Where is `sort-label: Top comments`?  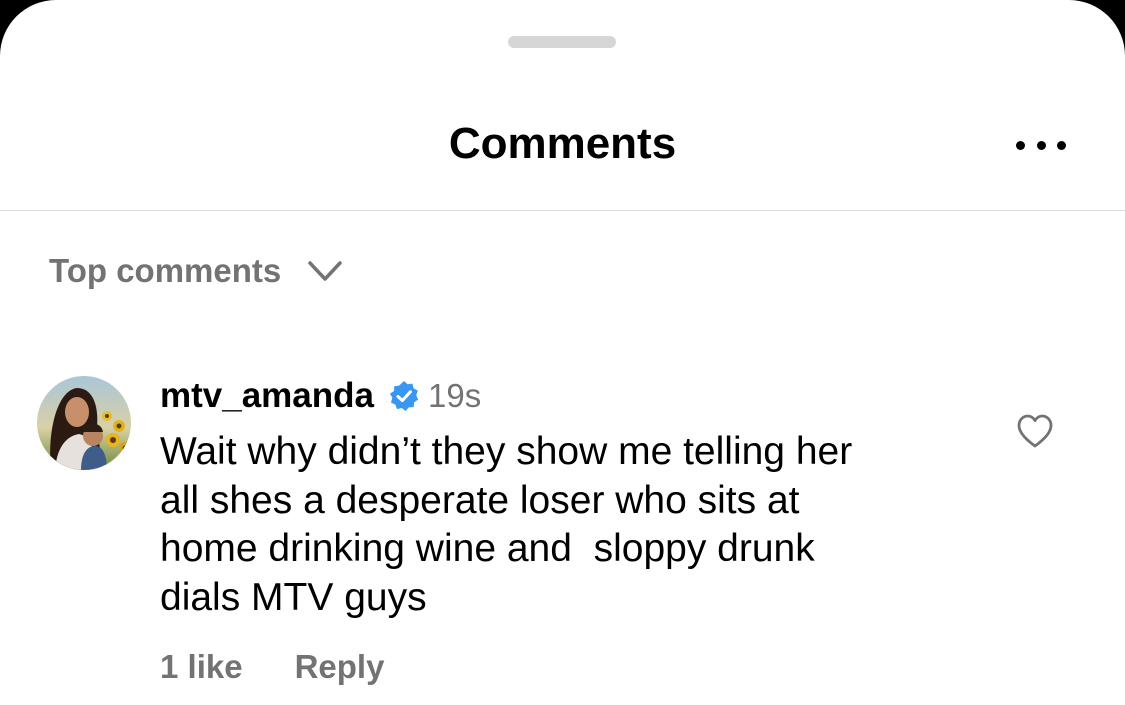
sort-label: Top comments is located at coordinates (165, 270).